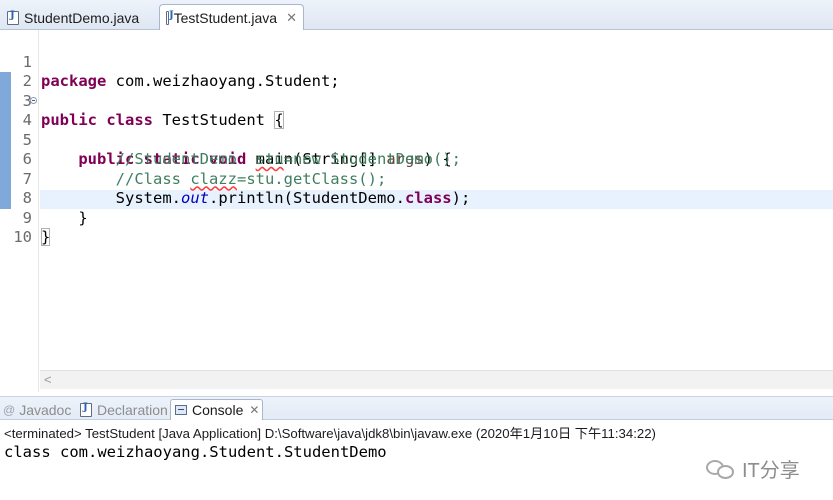 This screenshot has height=500, width=833. Describe the element at coordinates (22, 237) in the screenshot. I see `line-number: 10` at that location.